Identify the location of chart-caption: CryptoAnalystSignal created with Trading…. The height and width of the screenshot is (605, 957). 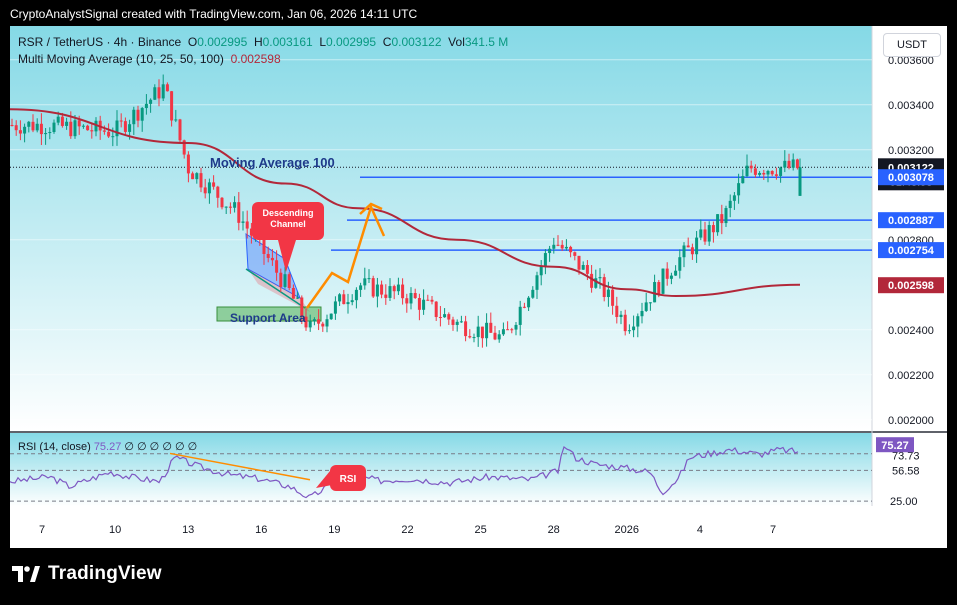
(214, 14).